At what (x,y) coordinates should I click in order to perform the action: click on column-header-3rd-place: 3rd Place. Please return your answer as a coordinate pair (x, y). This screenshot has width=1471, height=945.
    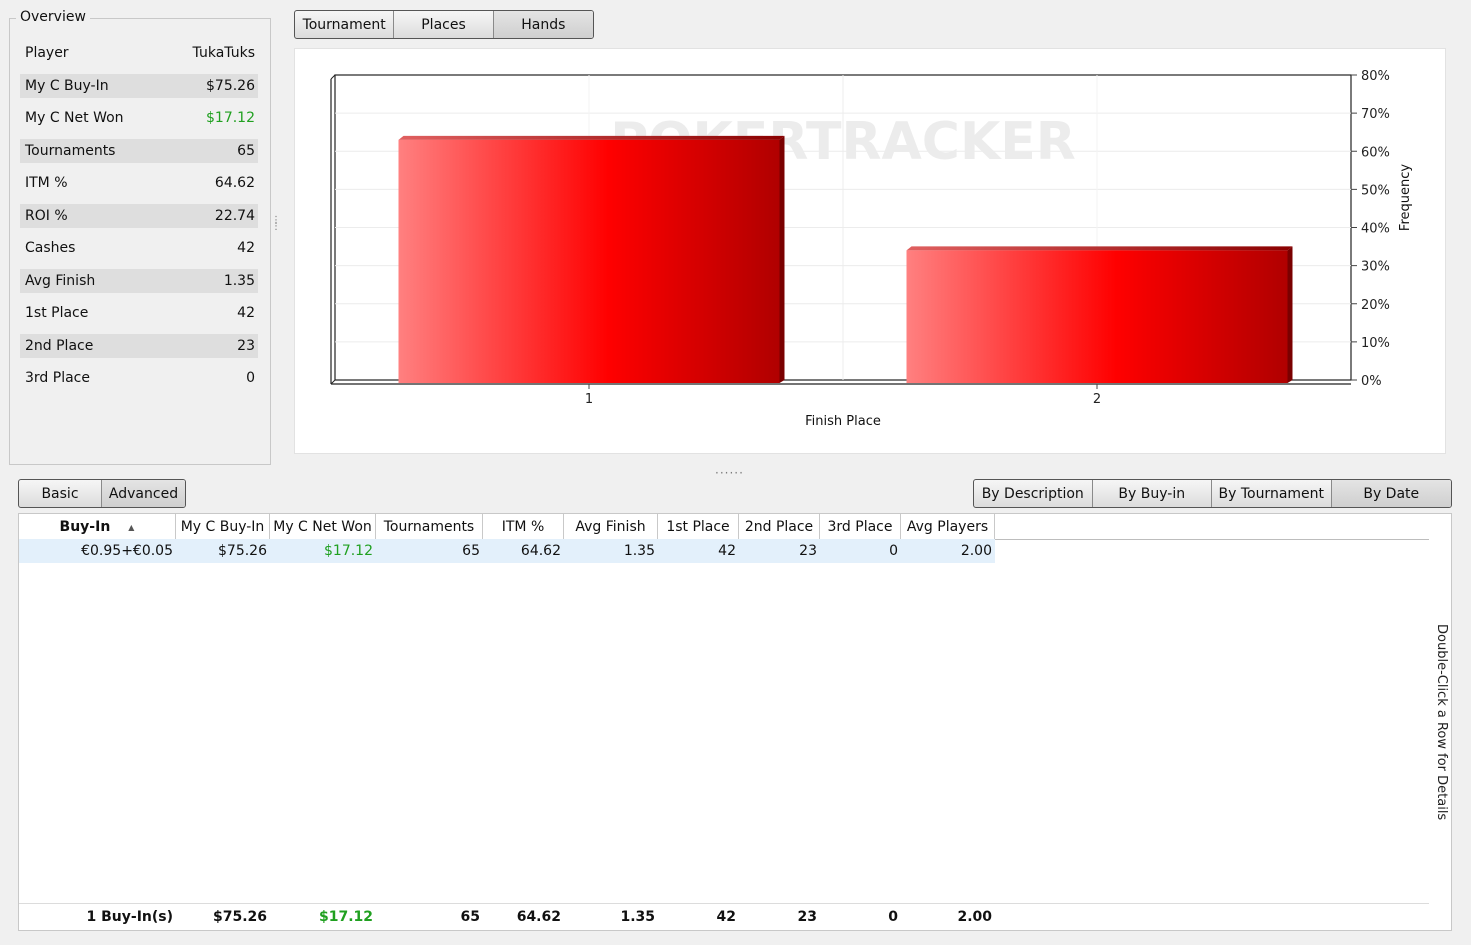
    Looking at the image, I should click on (860, 527).